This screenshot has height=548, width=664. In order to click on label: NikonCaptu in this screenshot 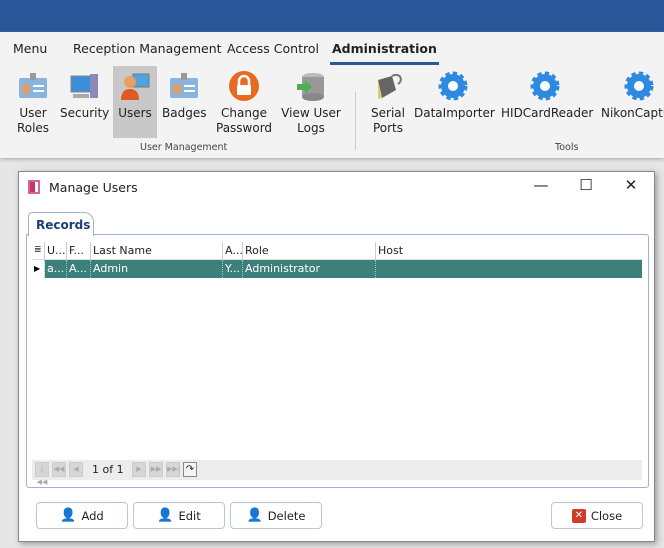, I will do `click(632, 113)`.